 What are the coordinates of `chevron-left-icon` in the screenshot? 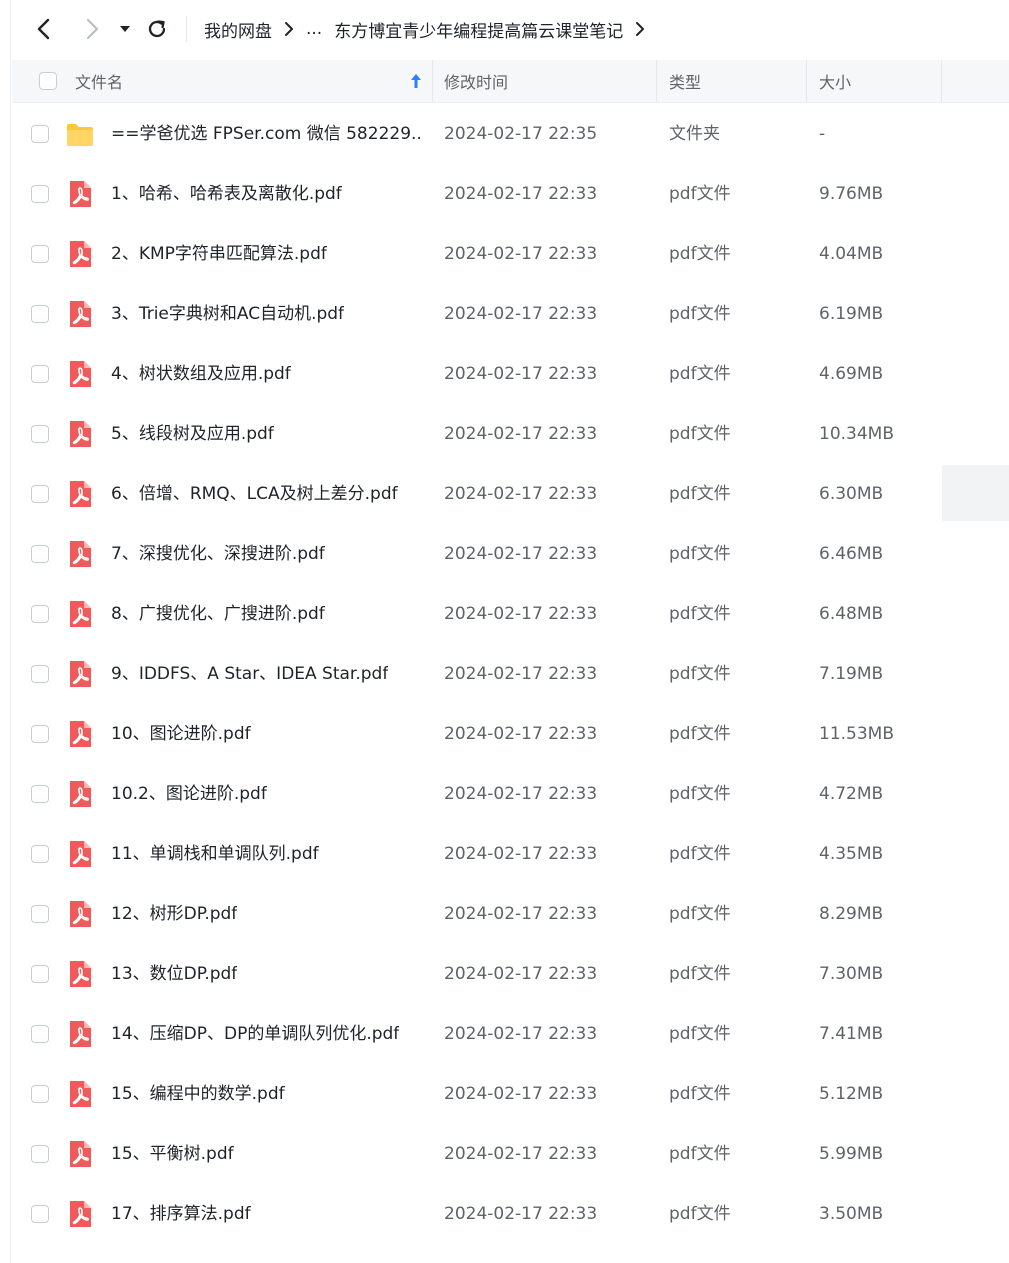 It's located at (43, 29).